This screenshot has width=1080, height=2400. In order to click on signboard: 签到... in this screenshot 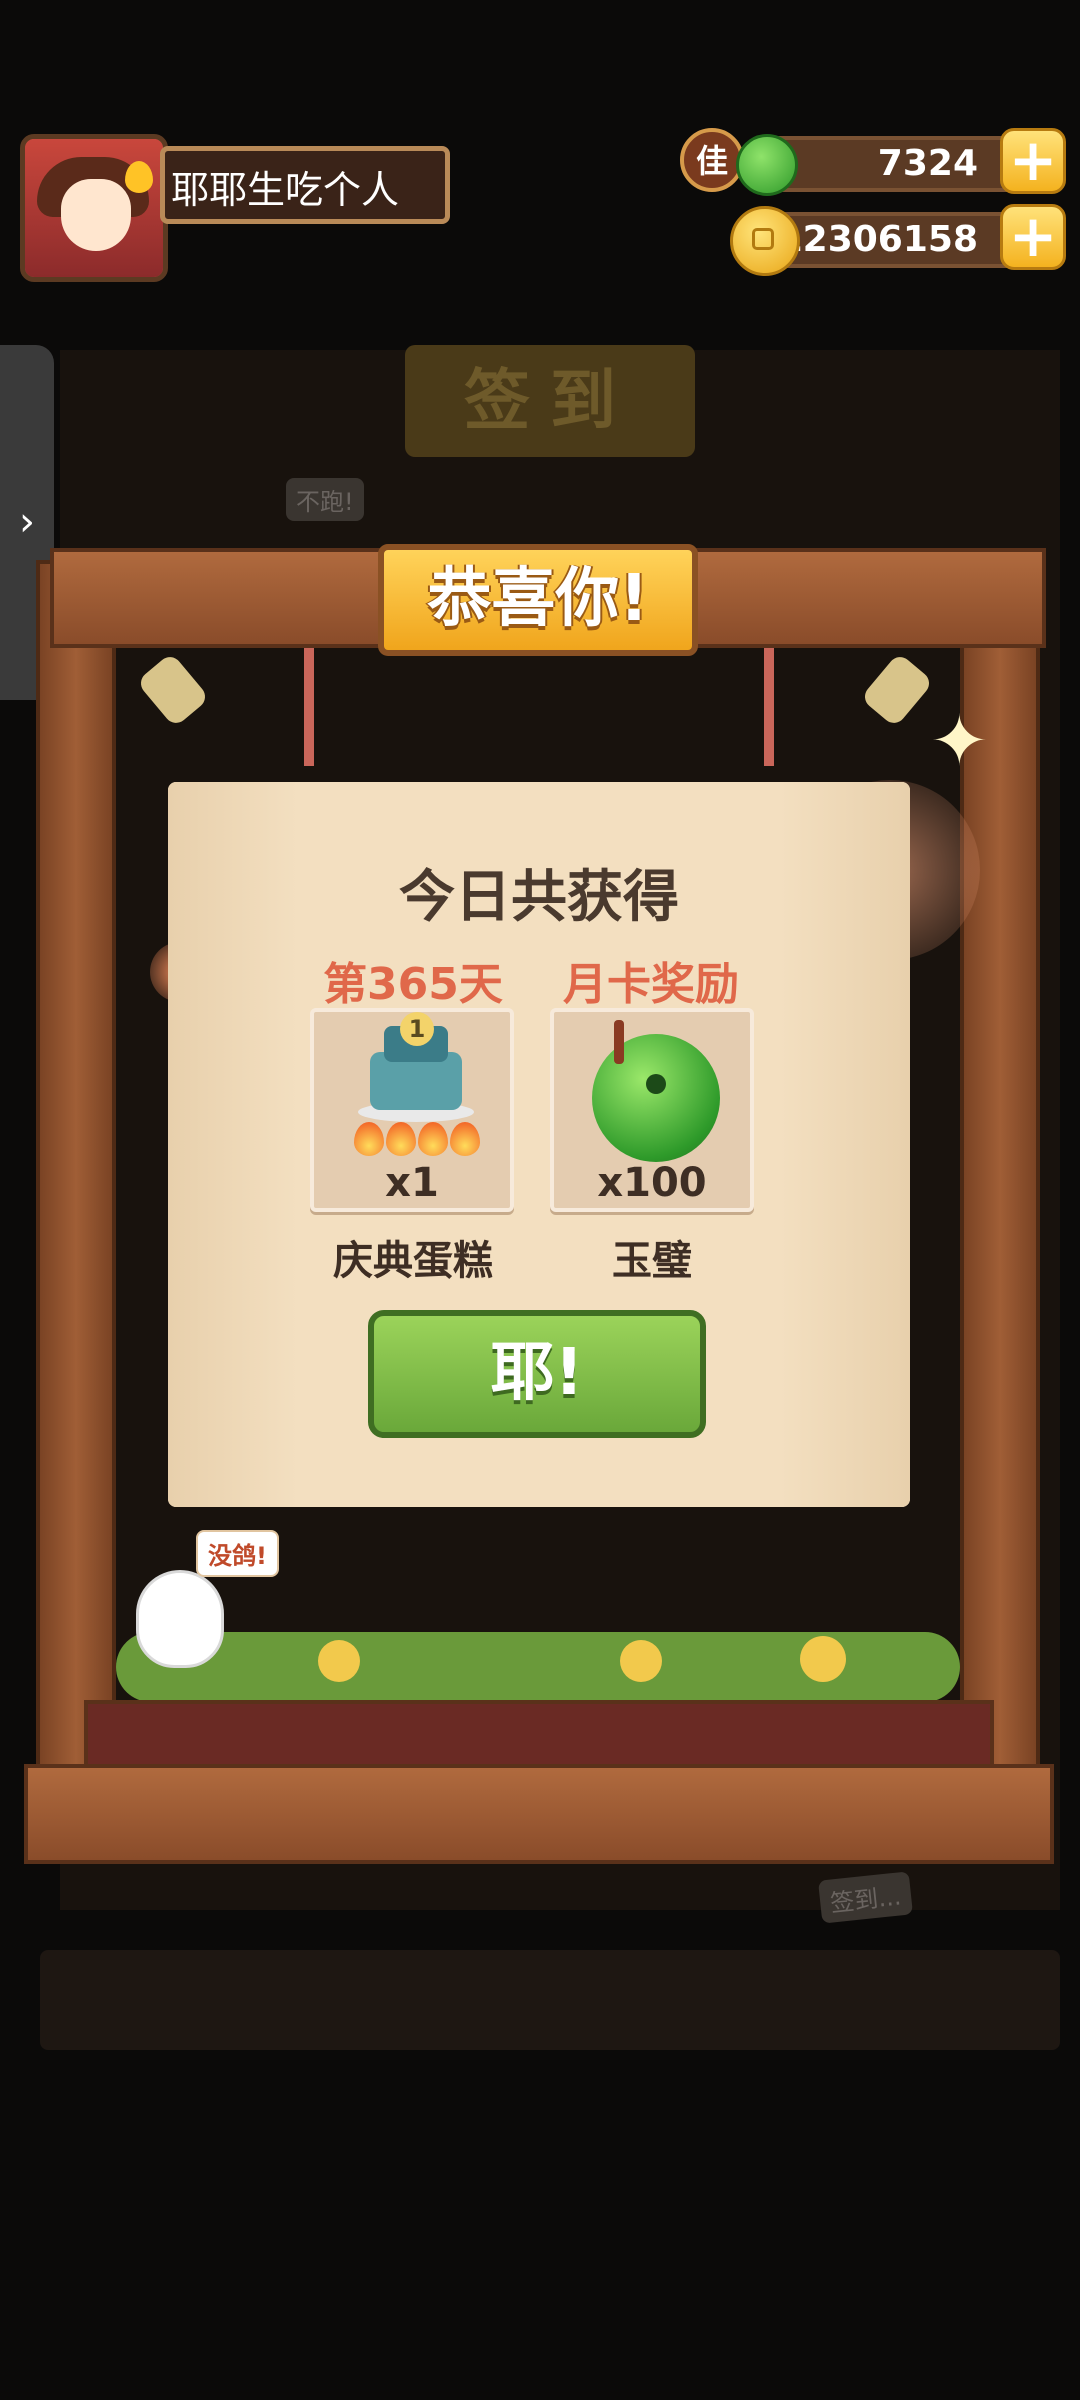, I will do `click(865, 1897)`.